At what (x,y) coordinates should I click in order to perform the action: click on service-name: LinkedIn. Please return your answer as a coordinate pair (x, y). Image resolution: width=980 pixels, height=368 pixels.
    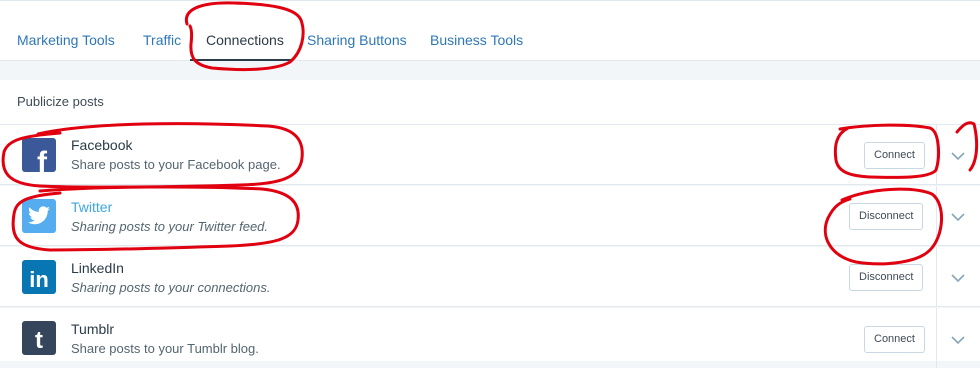
    Looking at the image, I should click on (97, 268).